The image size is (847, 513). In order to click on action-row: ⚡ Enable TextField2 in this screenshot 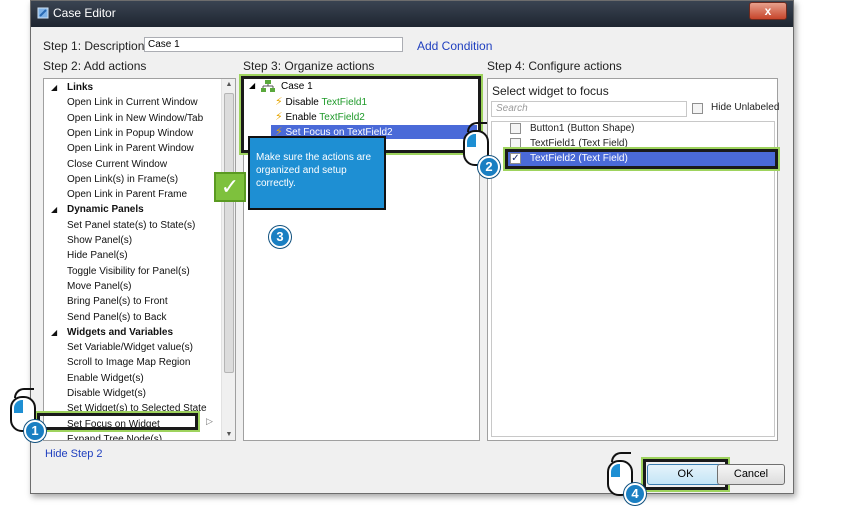, I will do `click(375, 117)`.